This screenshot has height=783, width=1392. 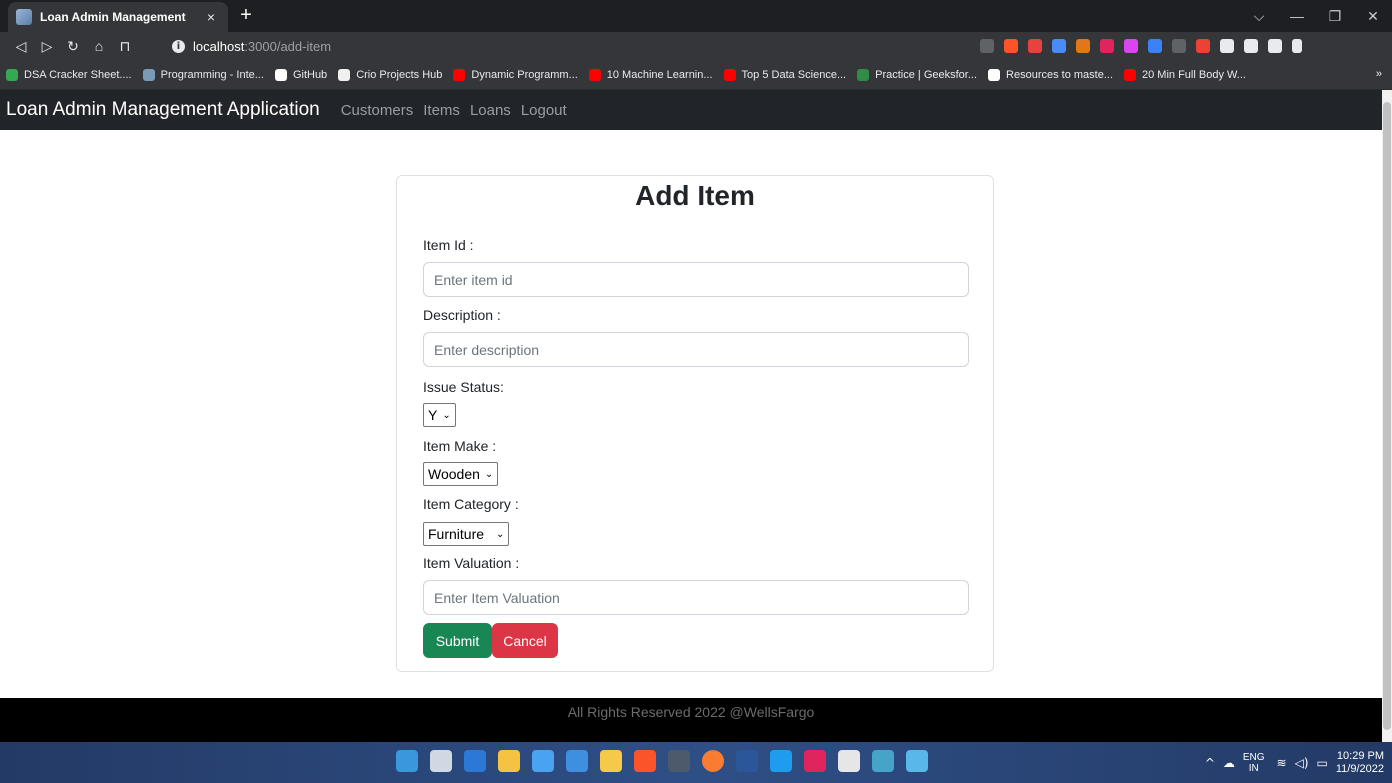 I want to click on task-view-icon, so click(x=441, y=761).